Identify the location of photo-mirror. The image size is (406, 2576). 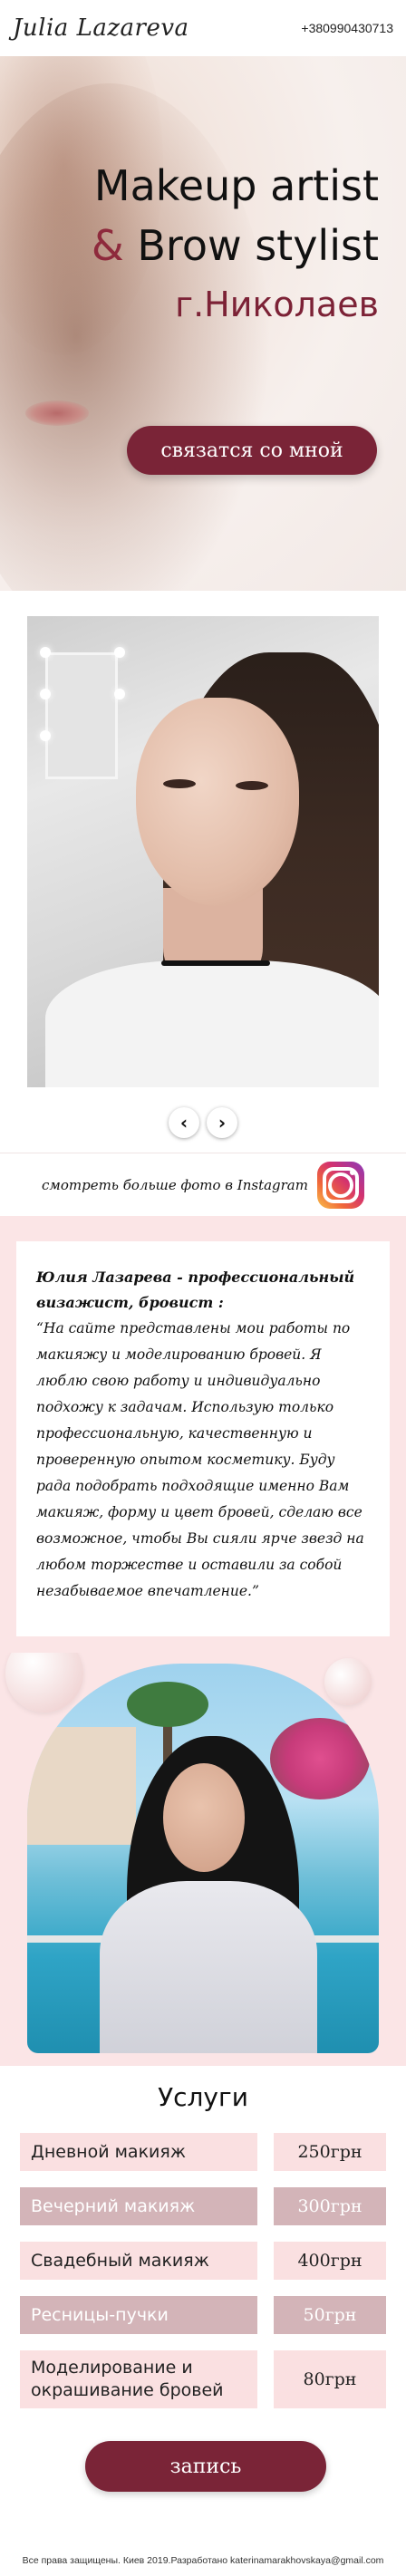
(81, 715).